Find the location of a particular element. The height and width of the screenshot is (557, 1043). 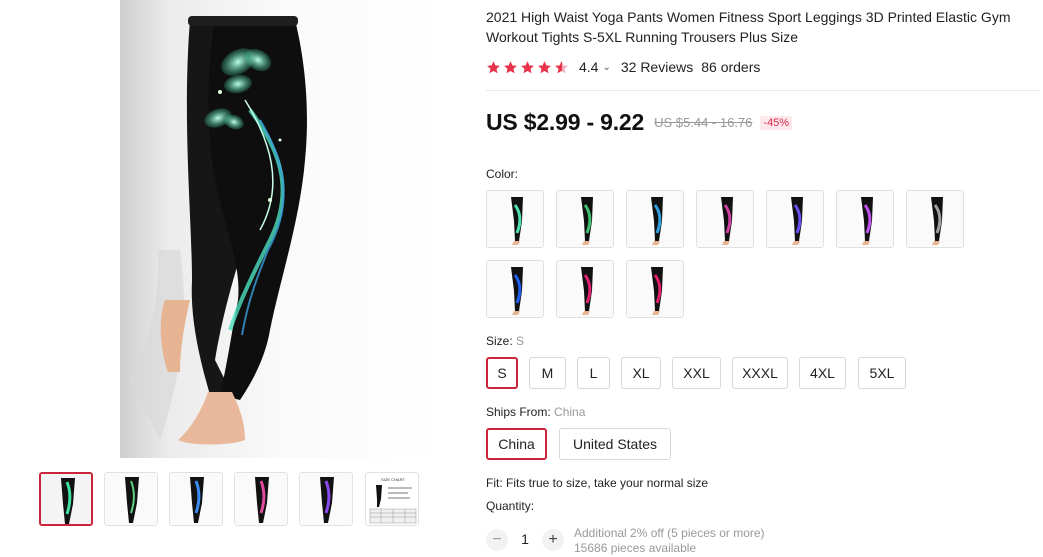

stock-available: 15686 pieces available is located at coordinates (635, 548).